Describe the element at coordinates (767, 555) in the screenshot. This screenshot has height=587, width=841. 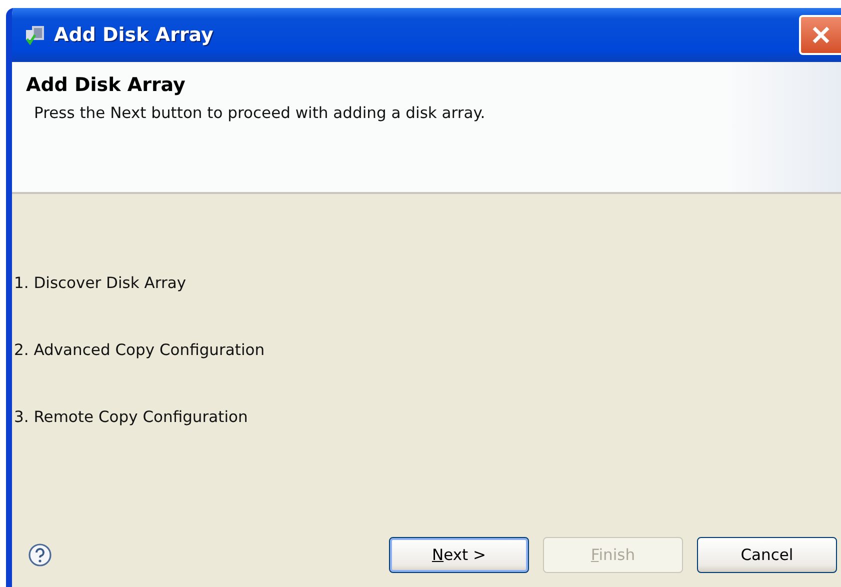
I see `cancel-button: Cancel` at that location.